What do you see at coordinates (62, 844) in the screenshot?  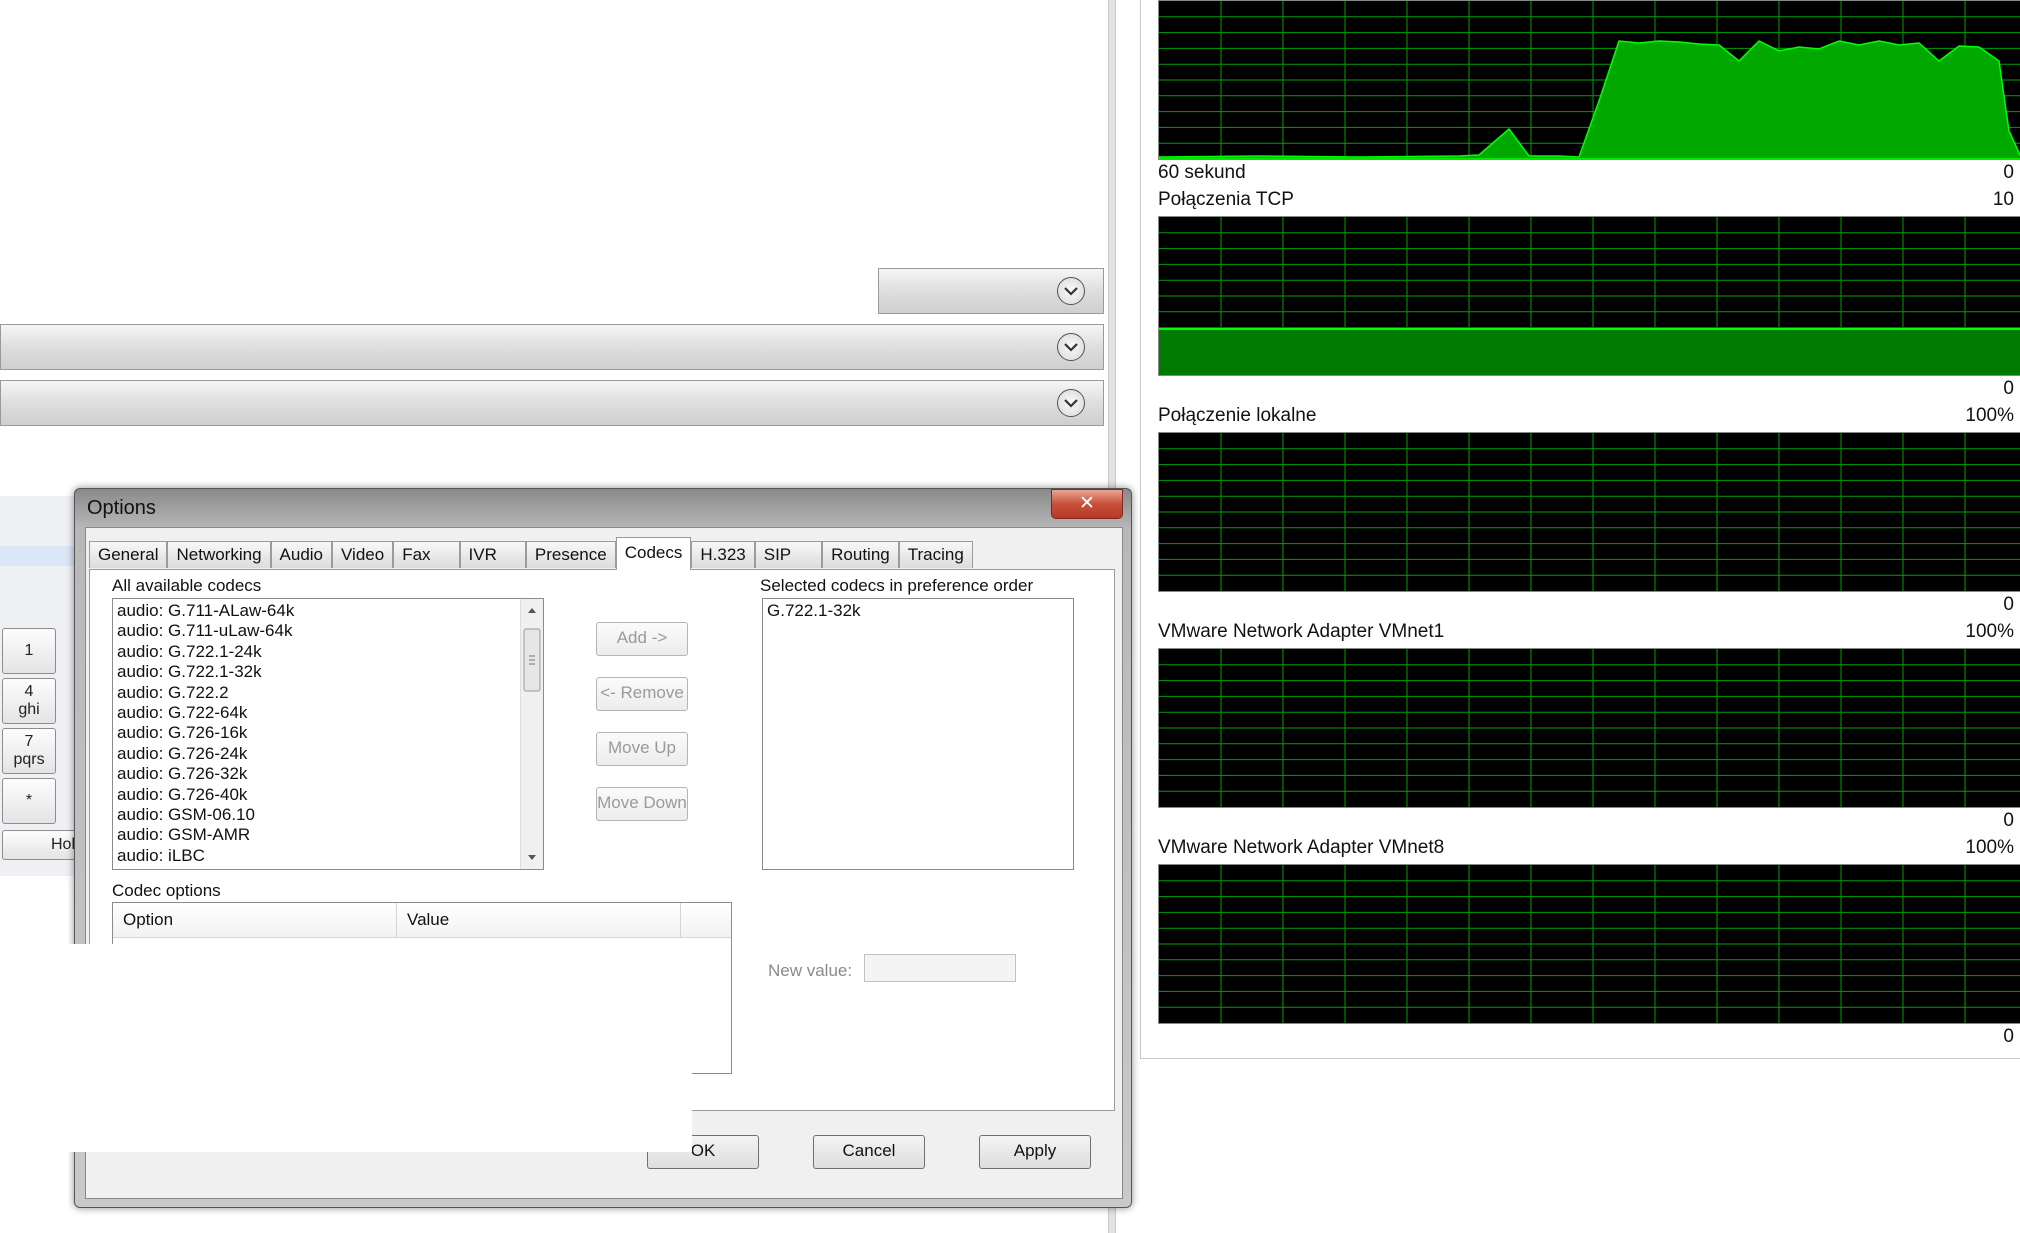 I see `hold-label: Hol` at bounding box center [62, 844].